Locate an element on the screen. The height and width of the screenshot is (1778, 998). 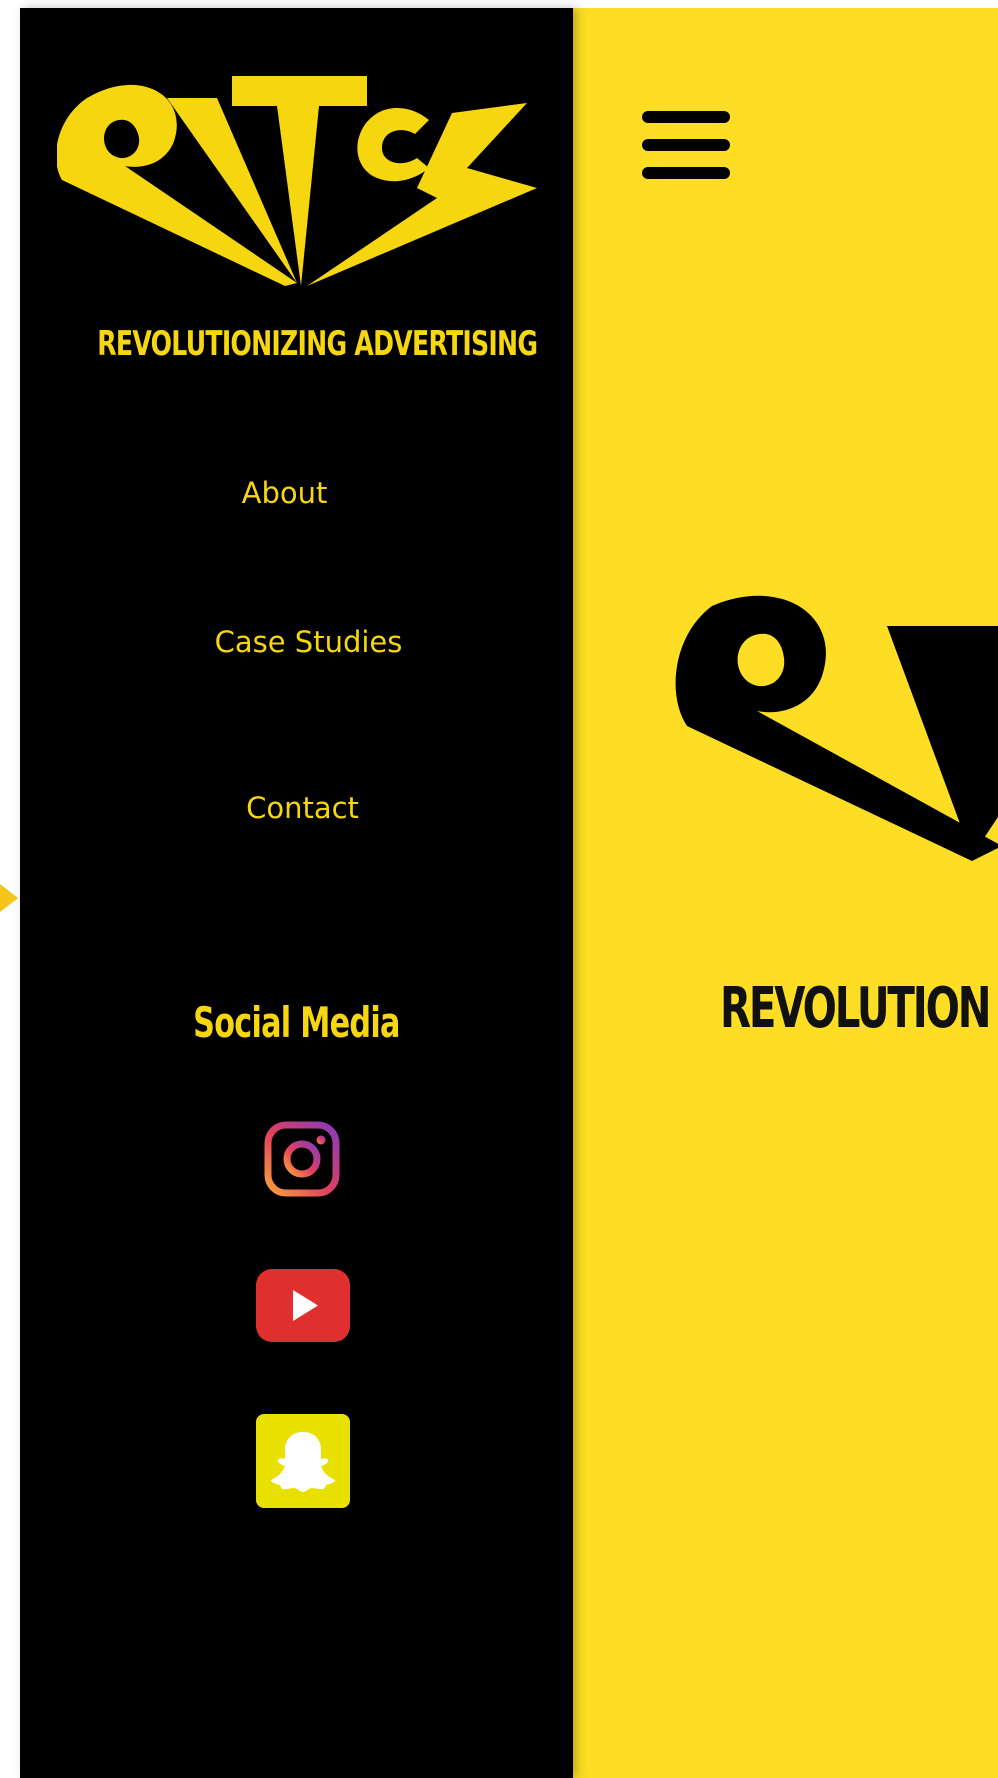
sidebar-tagline: REVOLUTIONIZING ADVERTISING is located at coordinates (296, 344).